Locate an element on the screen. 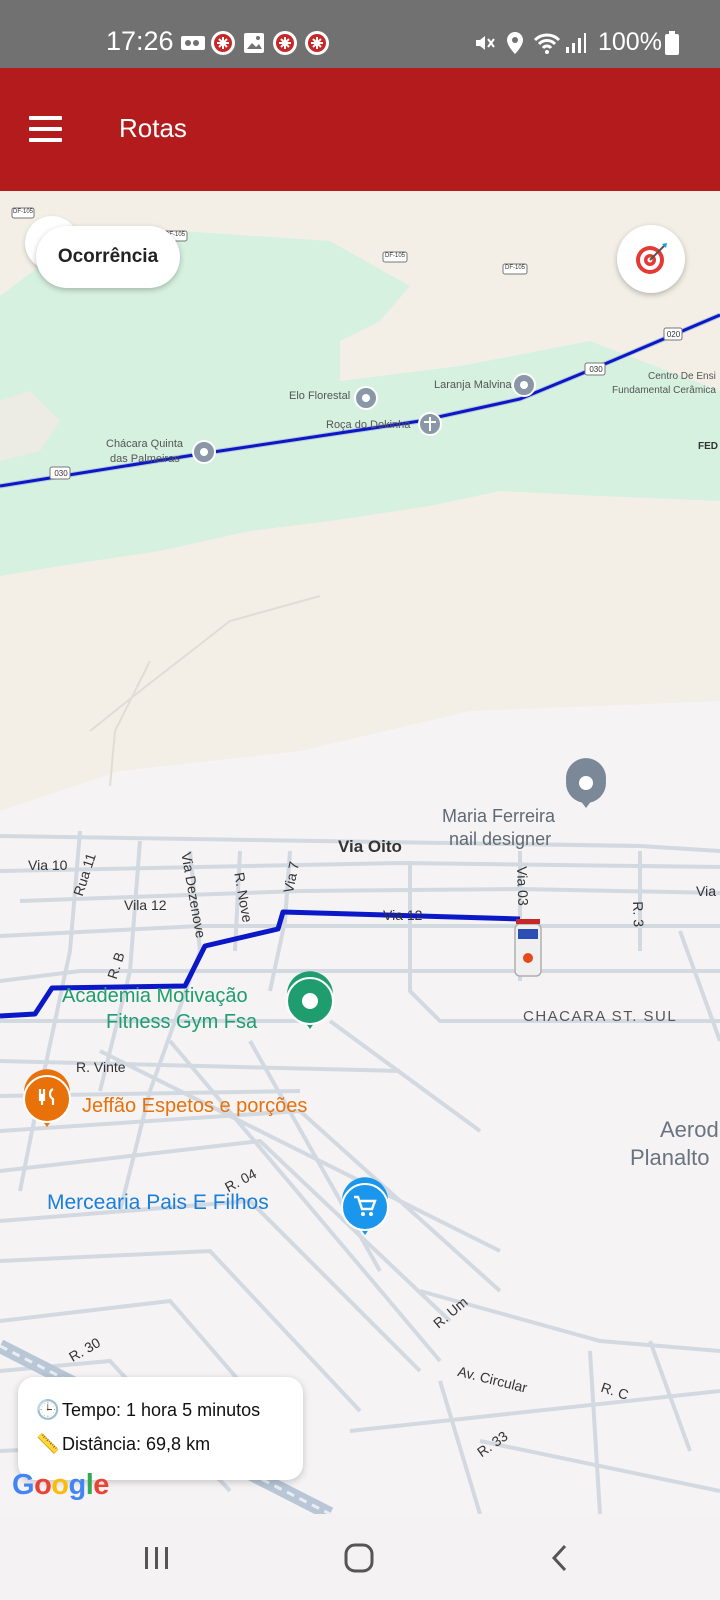 This screenshot has height=1600, width=720. poi-label: Maria Ferreira is located at coordinates (499, 816).